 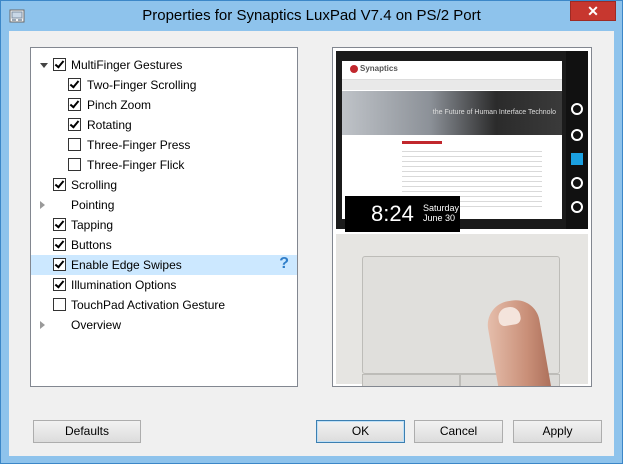 I want to click on expand-arrow-icon, so click(x=44, y=65).